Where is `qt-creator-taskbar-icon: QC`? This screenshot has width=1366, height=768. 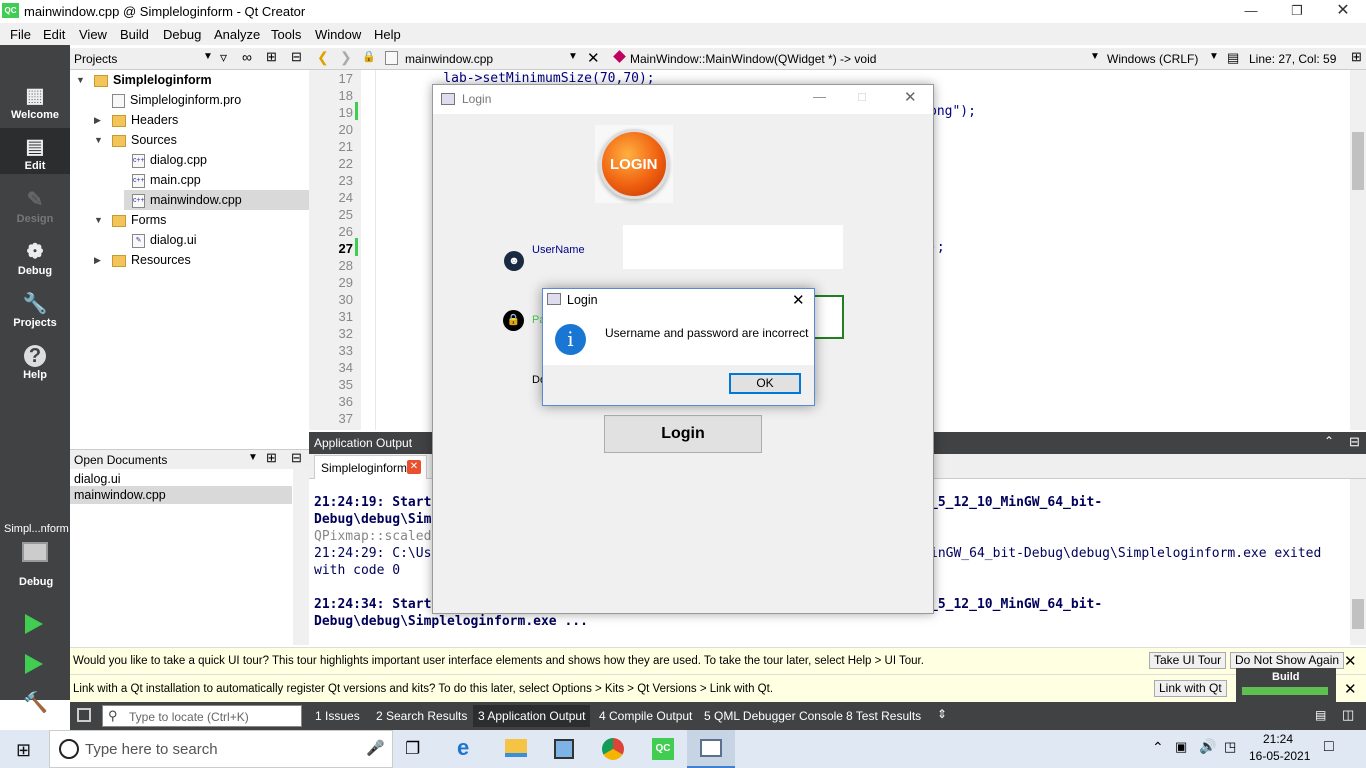 qt-creator-taskbar-icon: QC is located at coordinates (663, 749).